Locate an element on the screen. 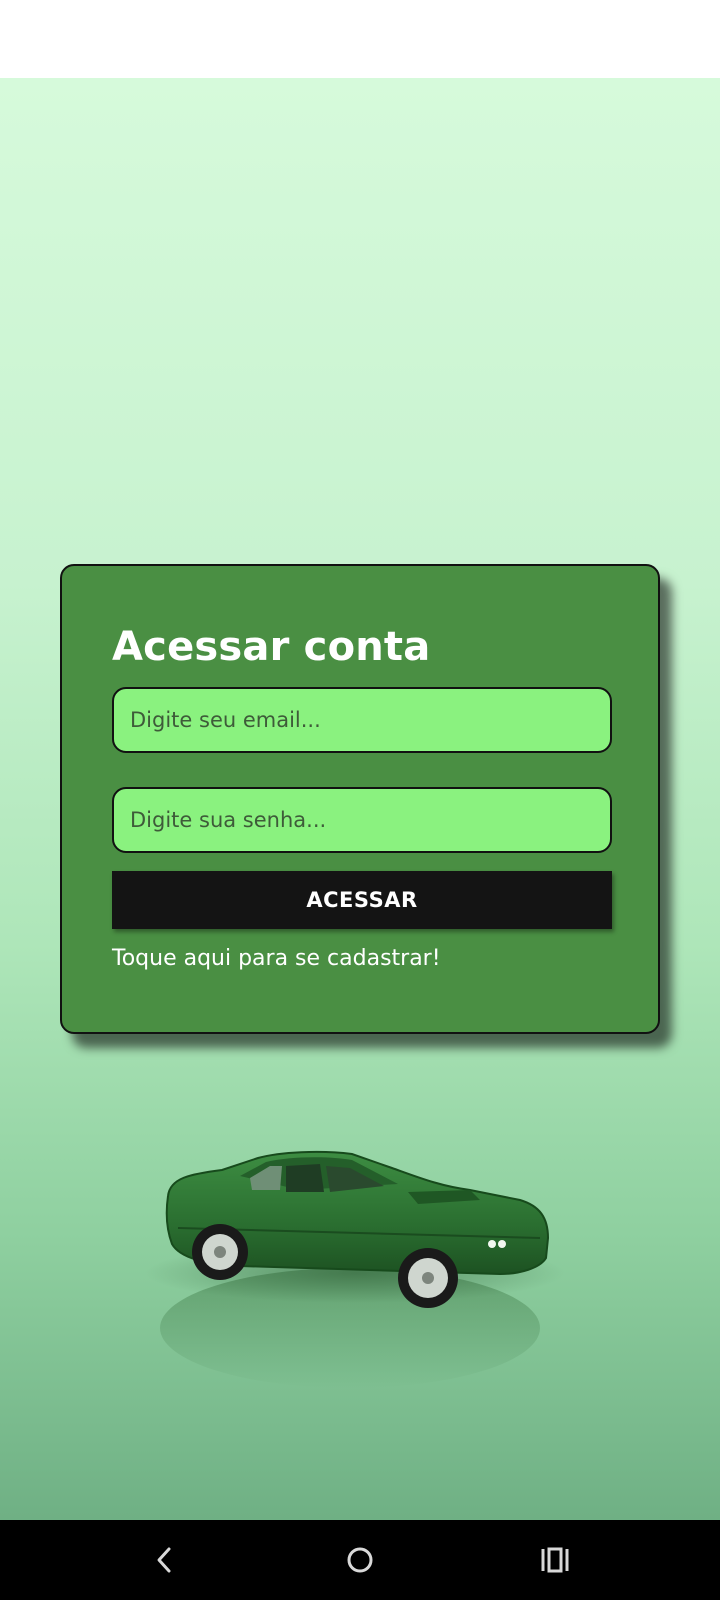 The image size is (720, 1600). recents-button is located at coordinates (556, 1560).